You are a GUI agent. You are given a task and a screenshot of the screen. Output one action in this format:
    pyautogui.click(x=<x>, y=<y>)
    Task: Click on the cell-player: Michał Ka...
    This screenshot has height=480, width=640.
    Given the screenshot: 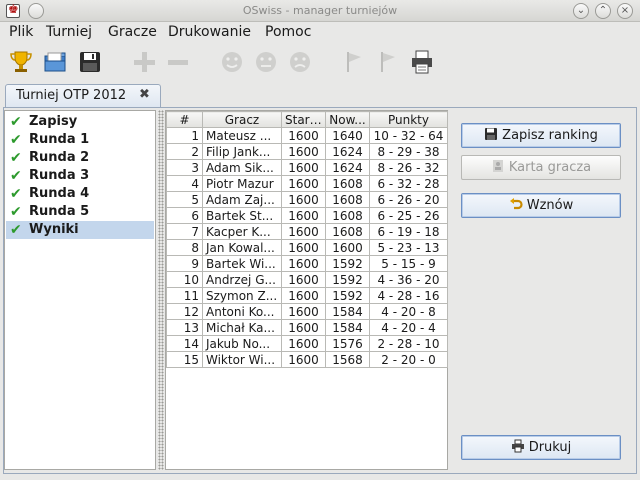 What is the action you would take?
    pyautogui.click(x=242, y=327)
    